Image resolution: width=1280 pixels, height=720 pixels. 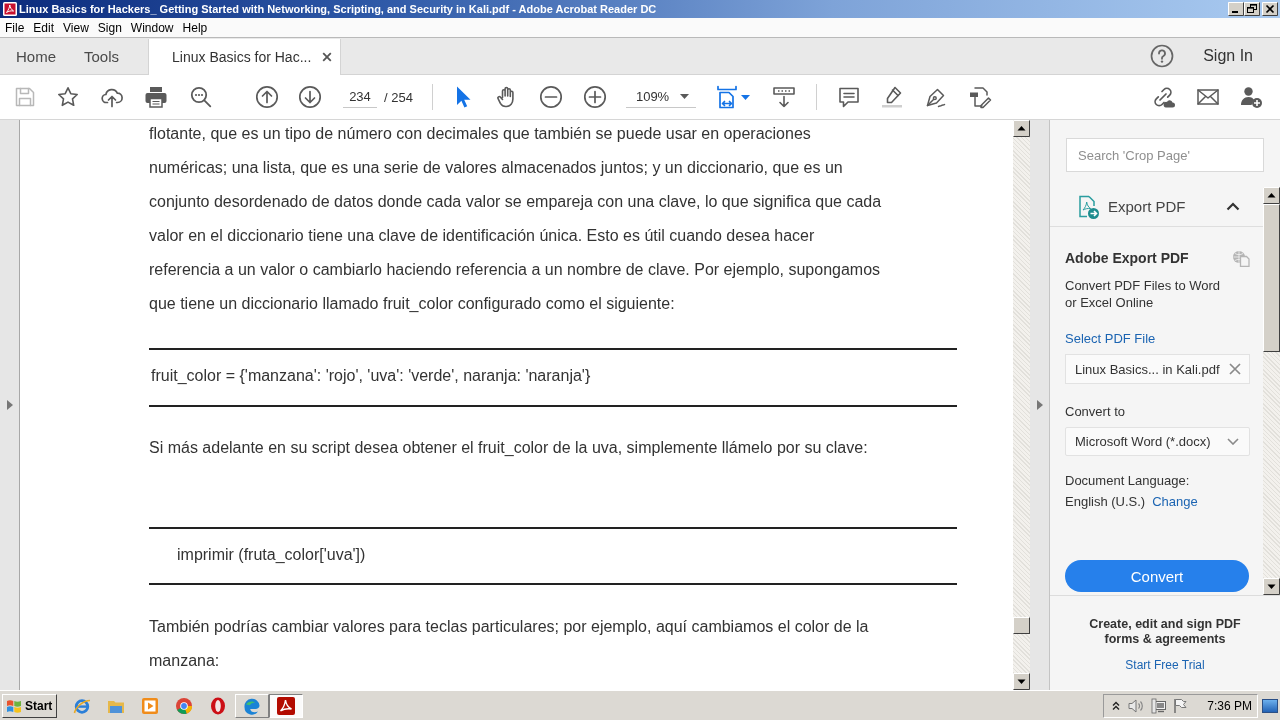 What do you see at coordinates (1137, 705) in the screenshot?
I see `speaker-icon` at bounding box center [1137, 705].